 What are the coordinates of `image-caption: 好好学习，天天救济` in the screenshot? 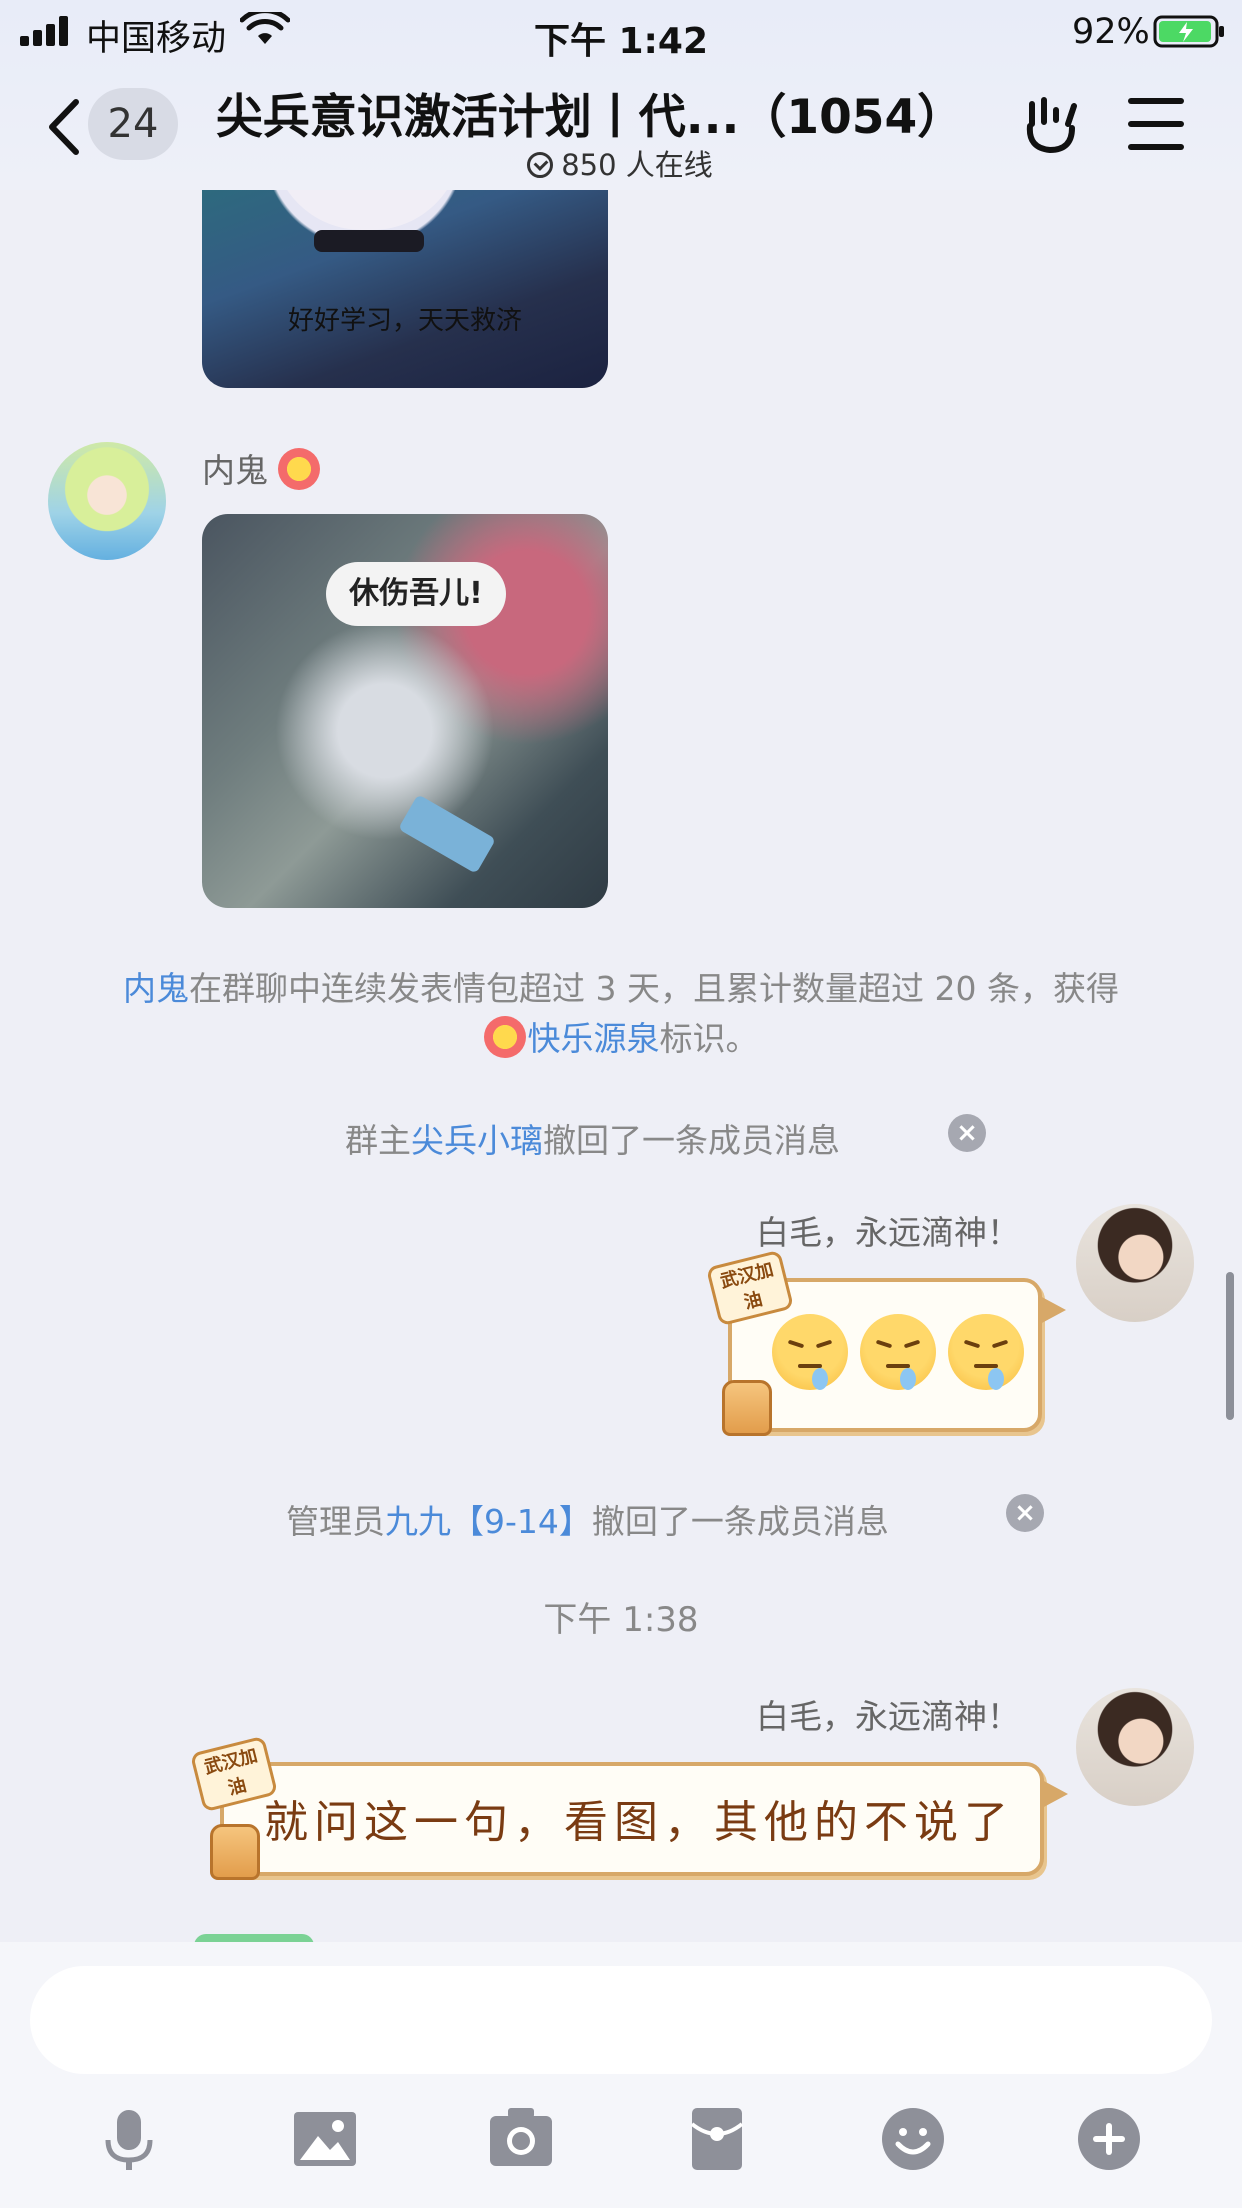 It's located at (404, 321).